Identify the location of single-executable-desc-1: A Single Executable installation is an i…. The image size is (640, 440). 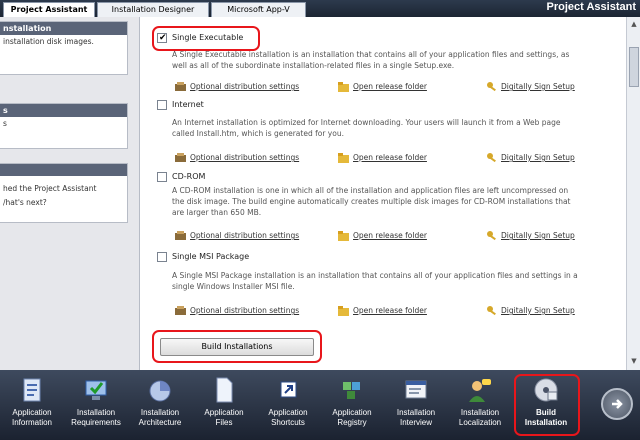
(371, 54).